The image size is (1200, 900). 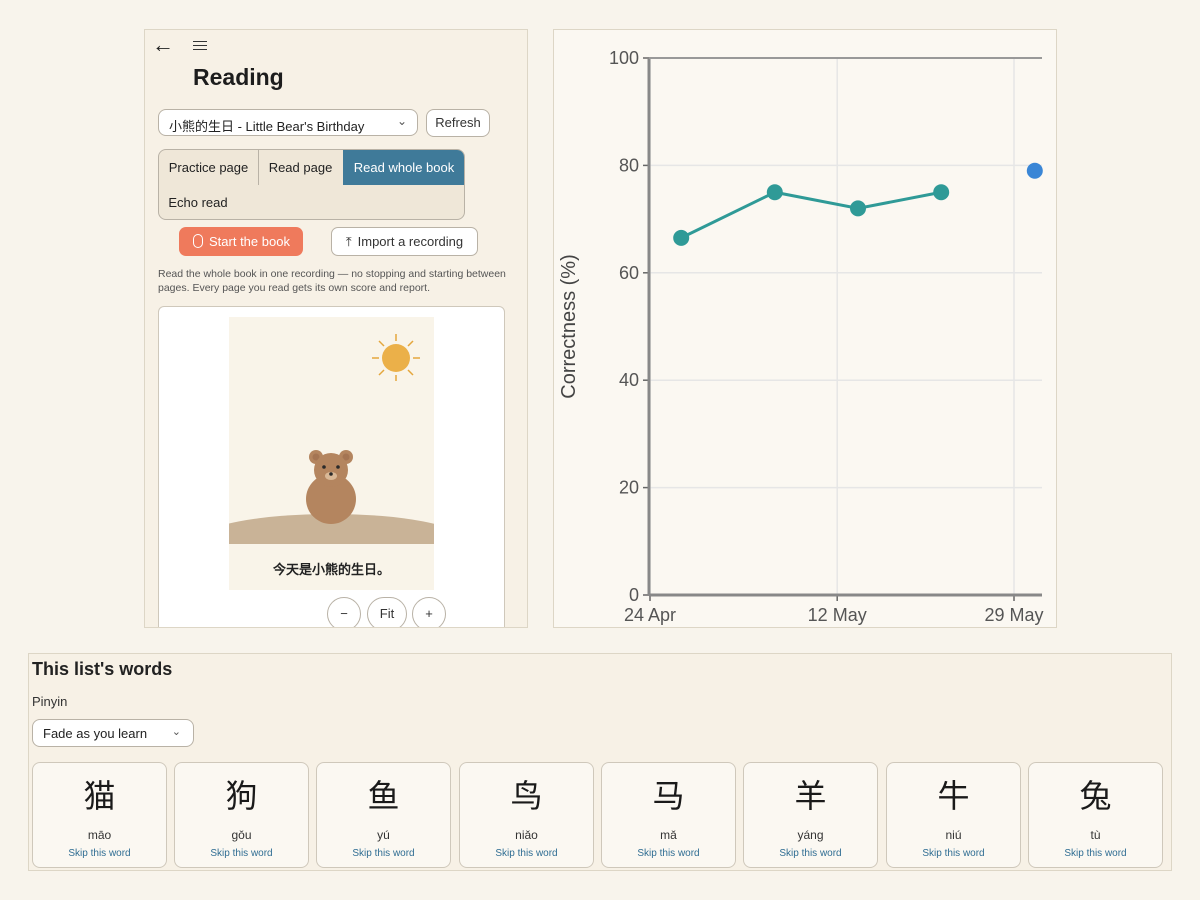 What do you see at coordinates (837, 615) in the screenshot?
I see `x-tick-label: 12 May` at bounding box center [837, 615].